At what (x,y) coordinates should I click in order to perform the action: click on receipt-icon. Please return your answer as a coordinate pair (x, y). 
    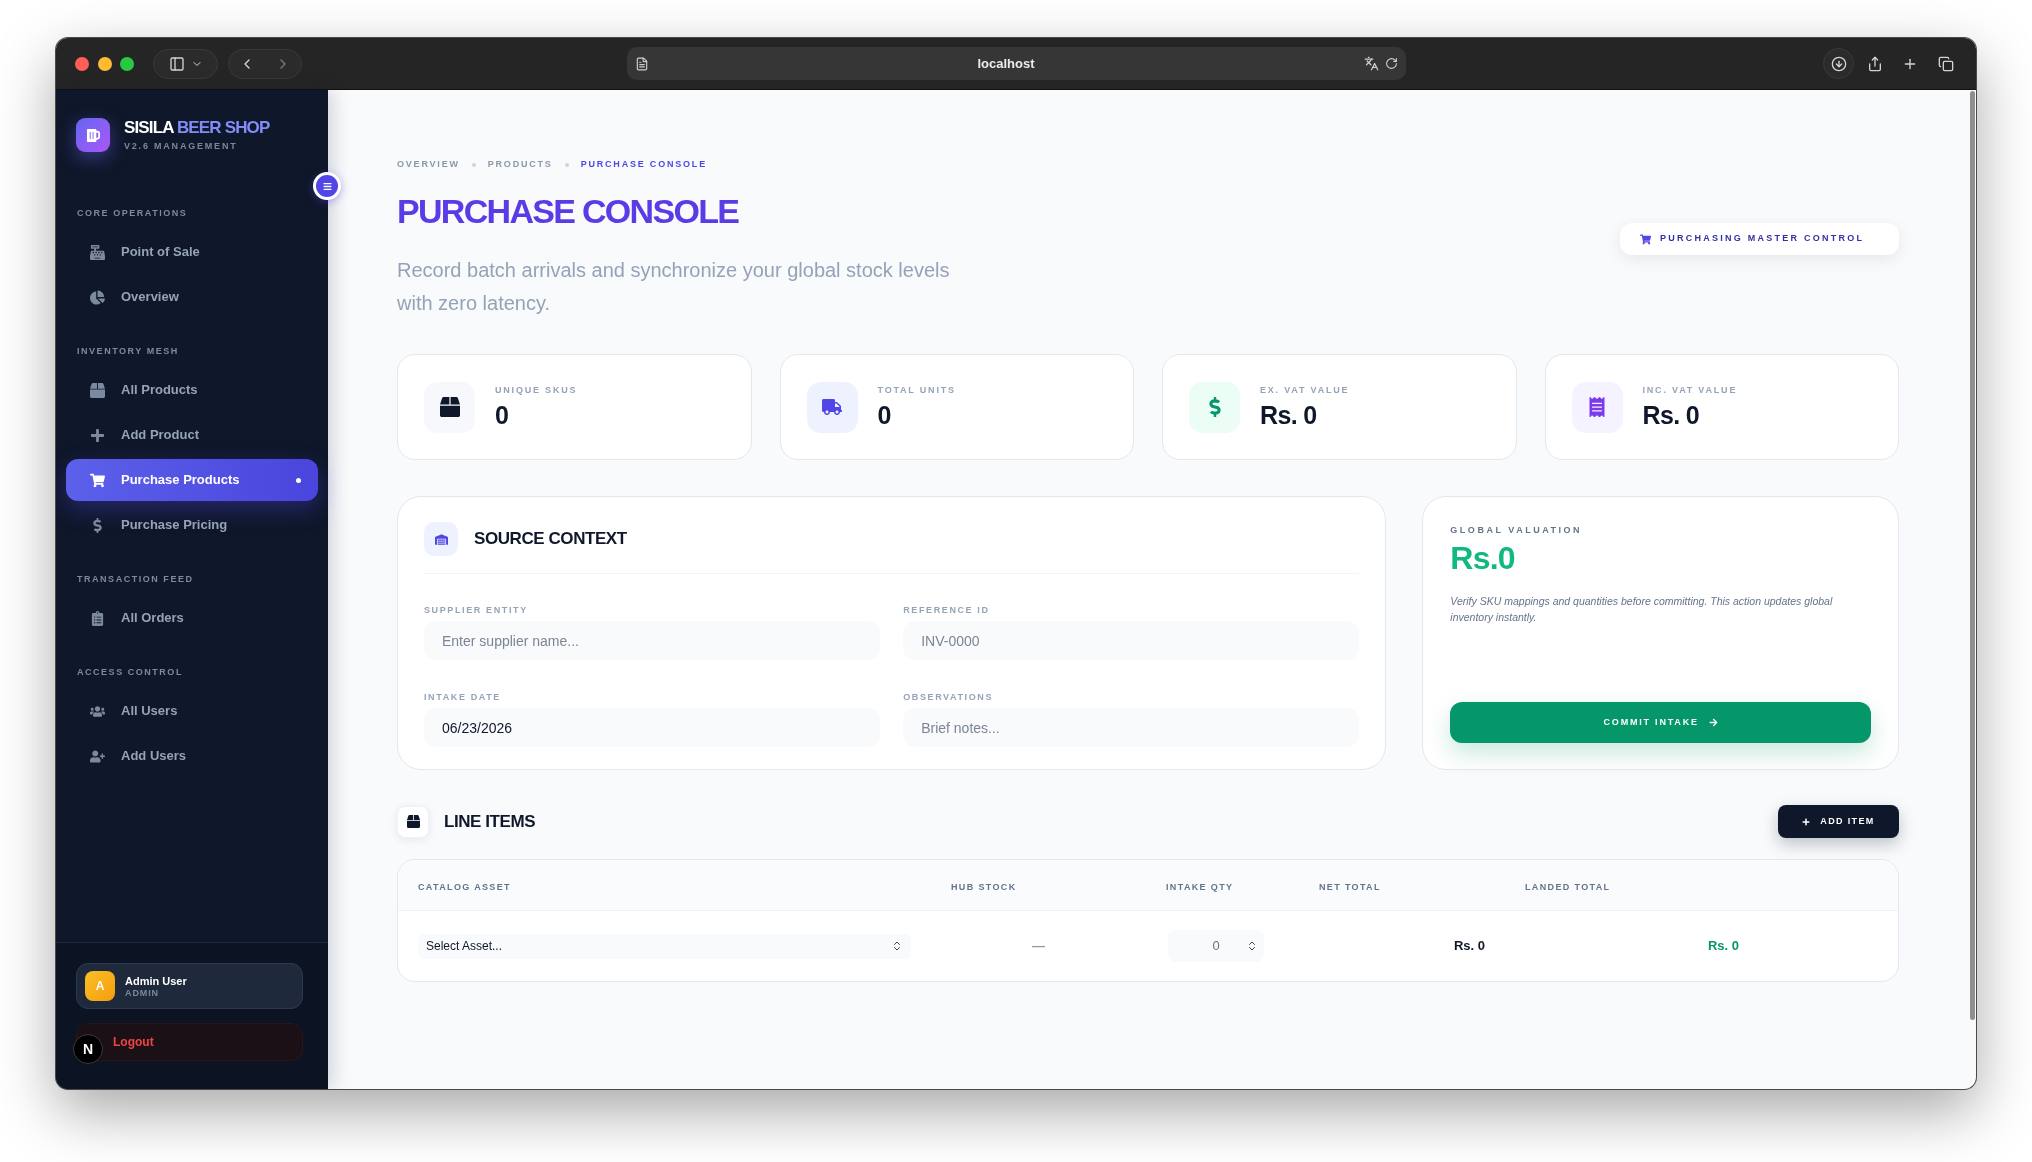
    Looking at the image, I should click on (1597, 407).